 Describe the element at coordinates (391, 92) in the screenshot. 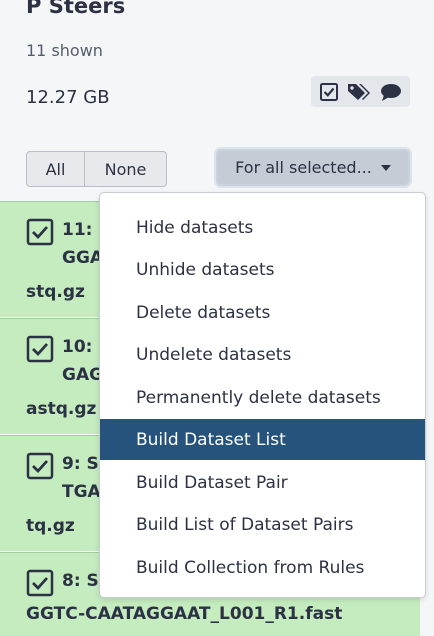

I see `comment-icon` at that location.